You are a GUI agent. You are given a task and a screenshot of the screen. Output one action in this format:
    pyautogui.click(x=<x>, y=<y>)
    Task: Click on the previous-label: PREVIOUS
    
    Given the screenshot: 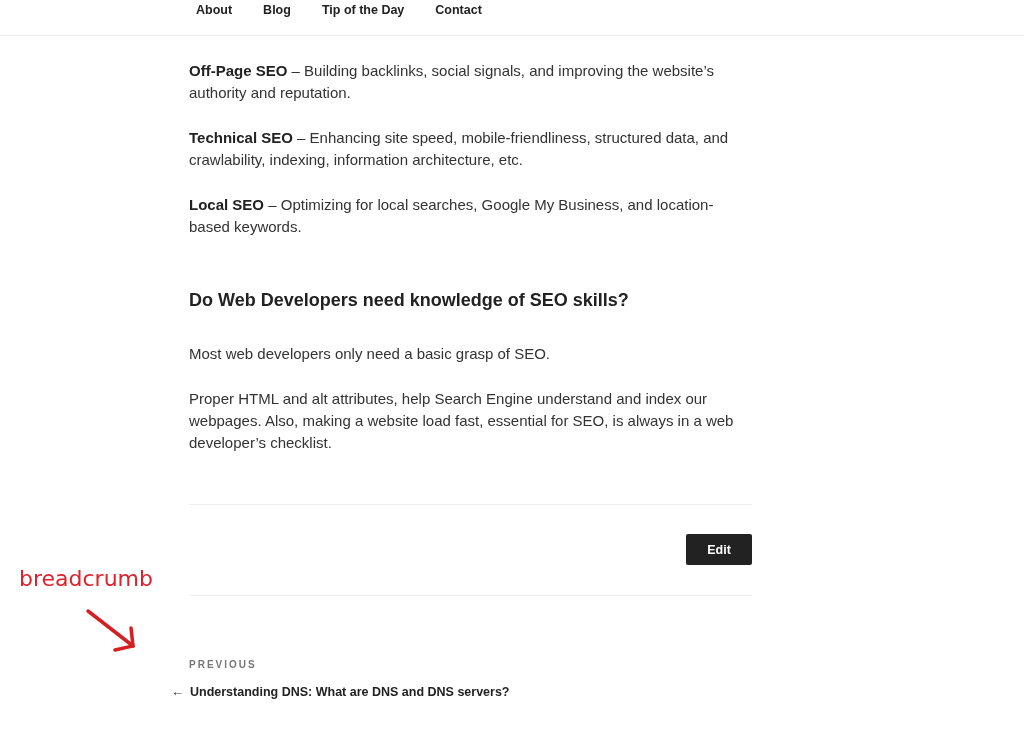 What is the action you would take?
    pyautogui.click(x=223, y=664)
    